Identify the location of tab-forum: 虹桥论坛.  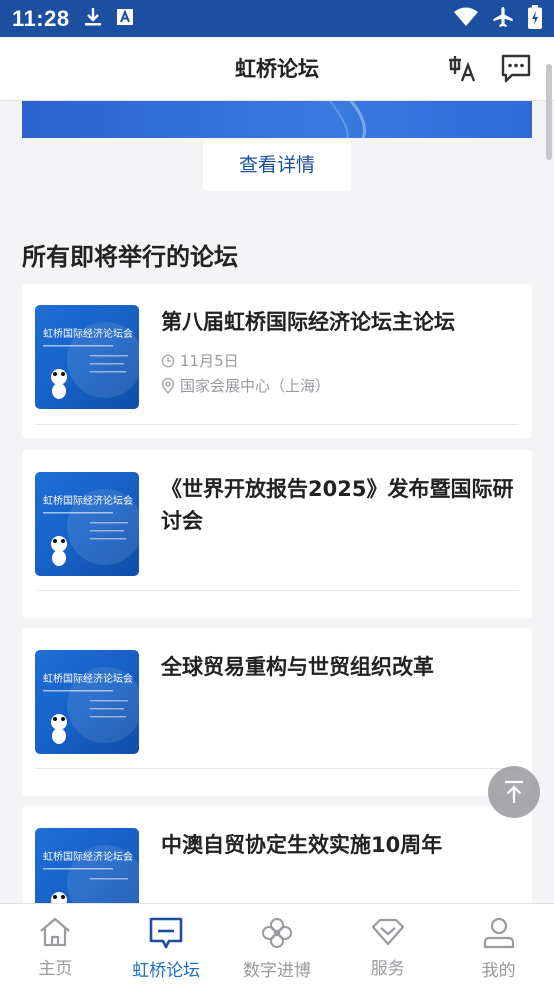
(166, 944).